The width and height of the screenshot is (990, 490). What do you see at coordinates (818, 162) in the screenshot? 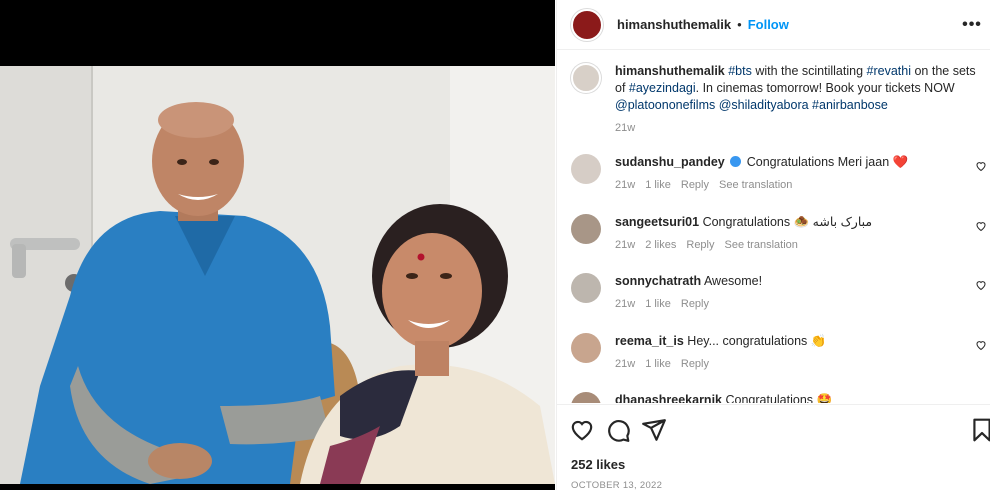
I see `comment-text: Congratulations Meri jaan` at bounding box center [818, 162].